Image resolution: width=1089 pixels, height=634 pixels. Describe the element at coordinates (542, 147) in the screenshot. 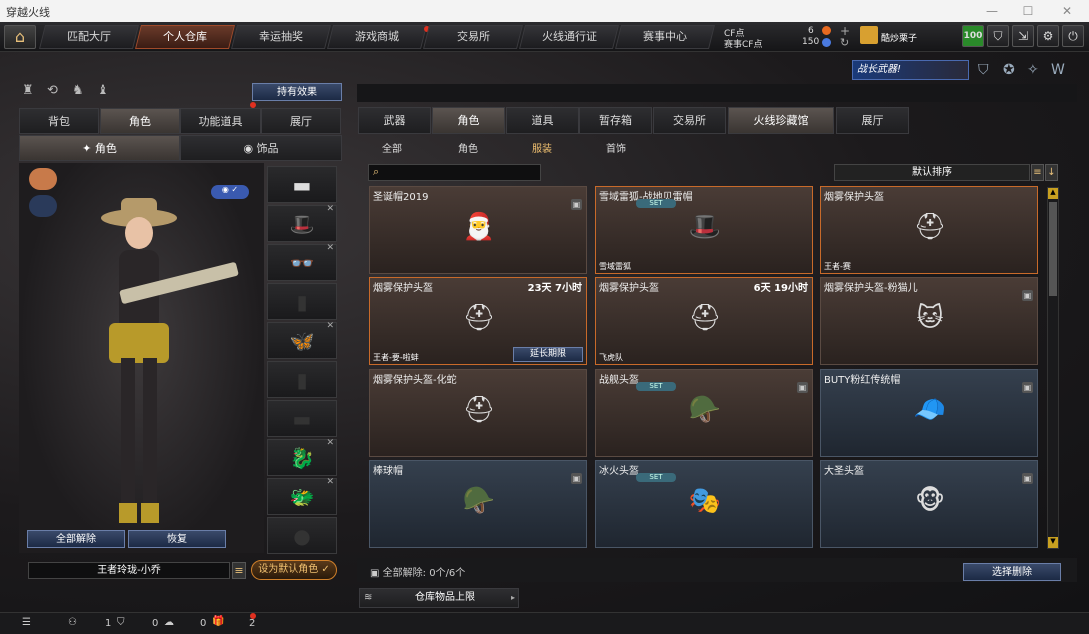

I see `filter-tab: 服装` at that location.